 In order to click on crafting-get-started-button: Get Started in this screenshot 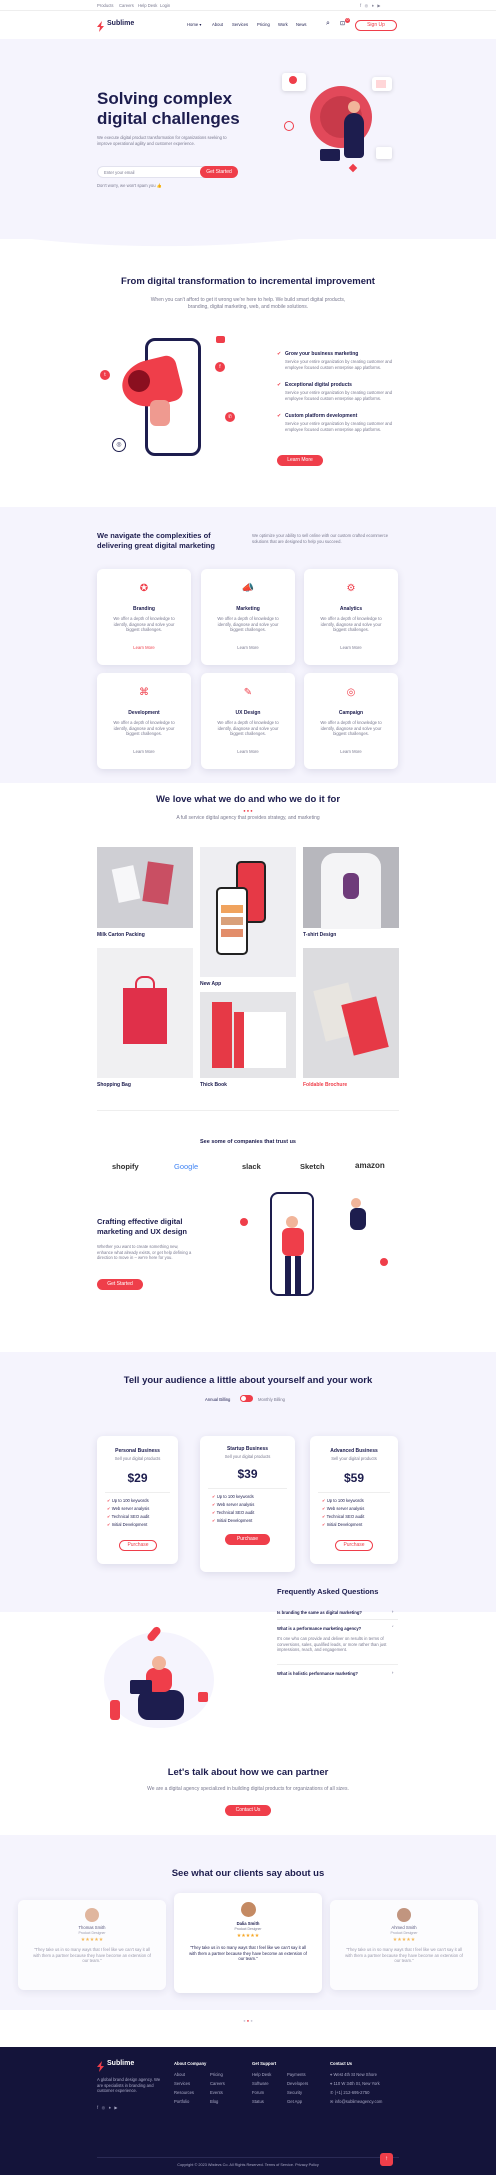, I will do `click(120, 1284)`.